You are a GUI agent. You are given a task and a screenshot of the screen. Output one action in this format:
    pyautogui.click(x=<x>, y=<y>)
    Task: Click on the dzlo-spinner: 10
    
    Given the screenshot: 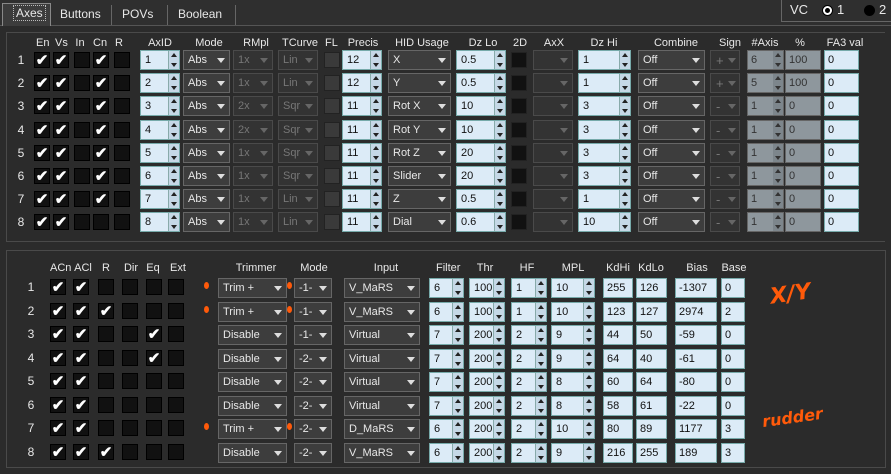 What is the action you would take?
    pyautogui.click(x=481, y=129)
    